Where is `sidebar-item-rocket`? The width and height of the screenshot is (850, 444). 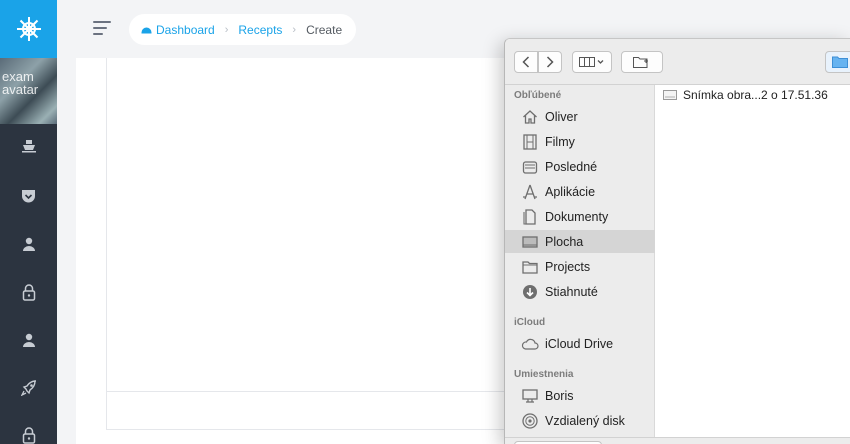 sidebar-item-rocket is located at coordinates (28, 388).